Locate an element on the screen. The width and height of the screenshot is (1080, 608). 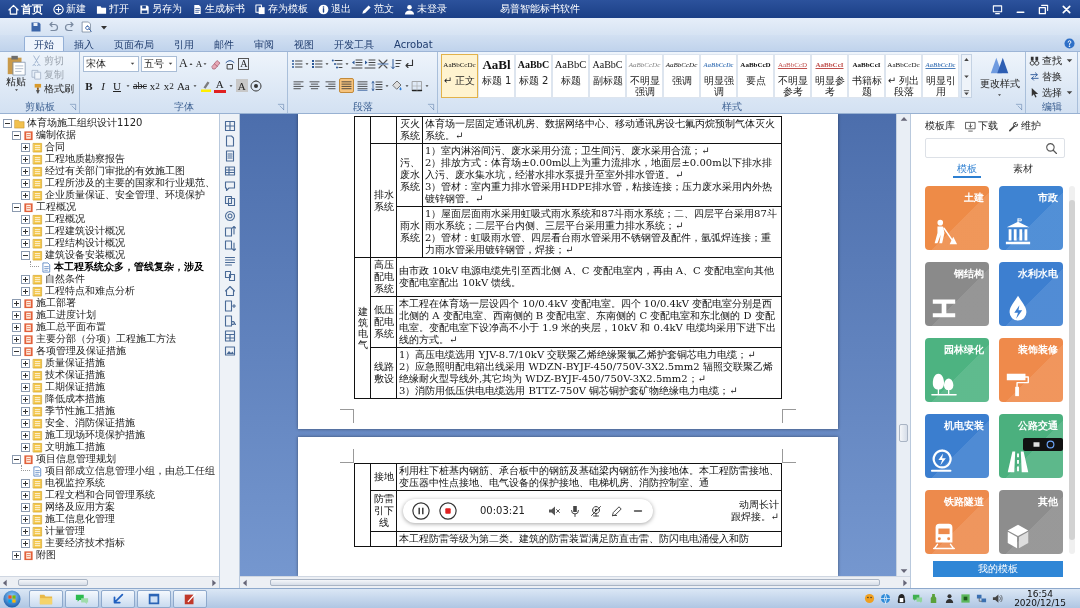
border-icon is located at coordinates (417, 85).